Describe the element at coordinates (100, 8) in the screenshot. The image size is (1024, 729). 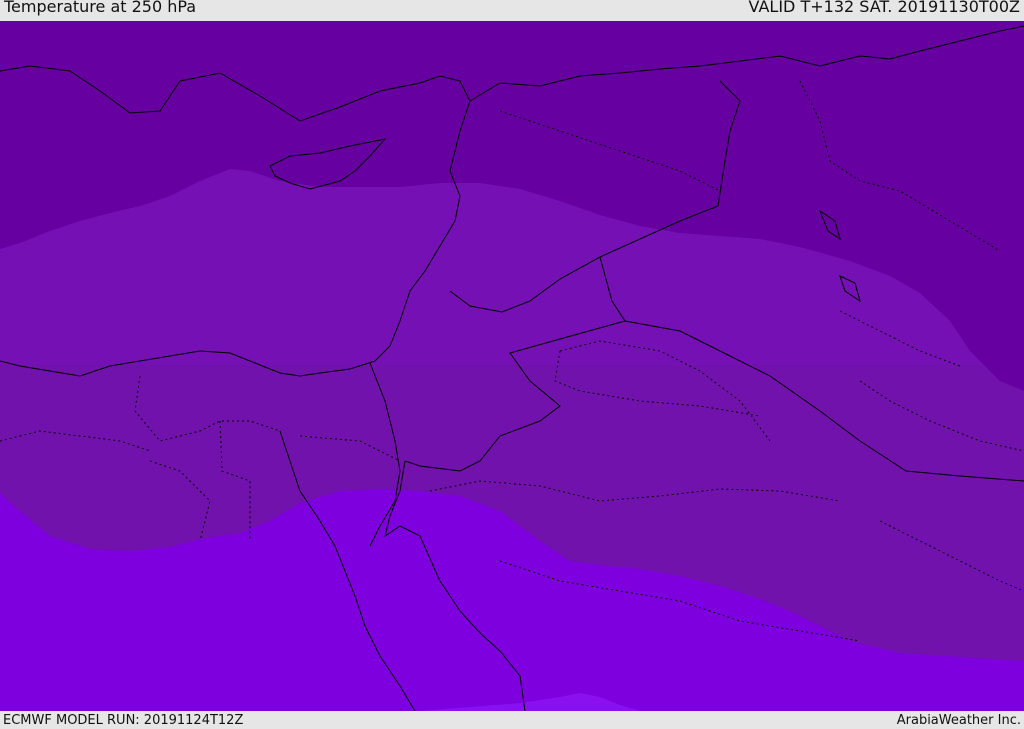
I see `map-title: Temperature at 250 hPa` at that location.